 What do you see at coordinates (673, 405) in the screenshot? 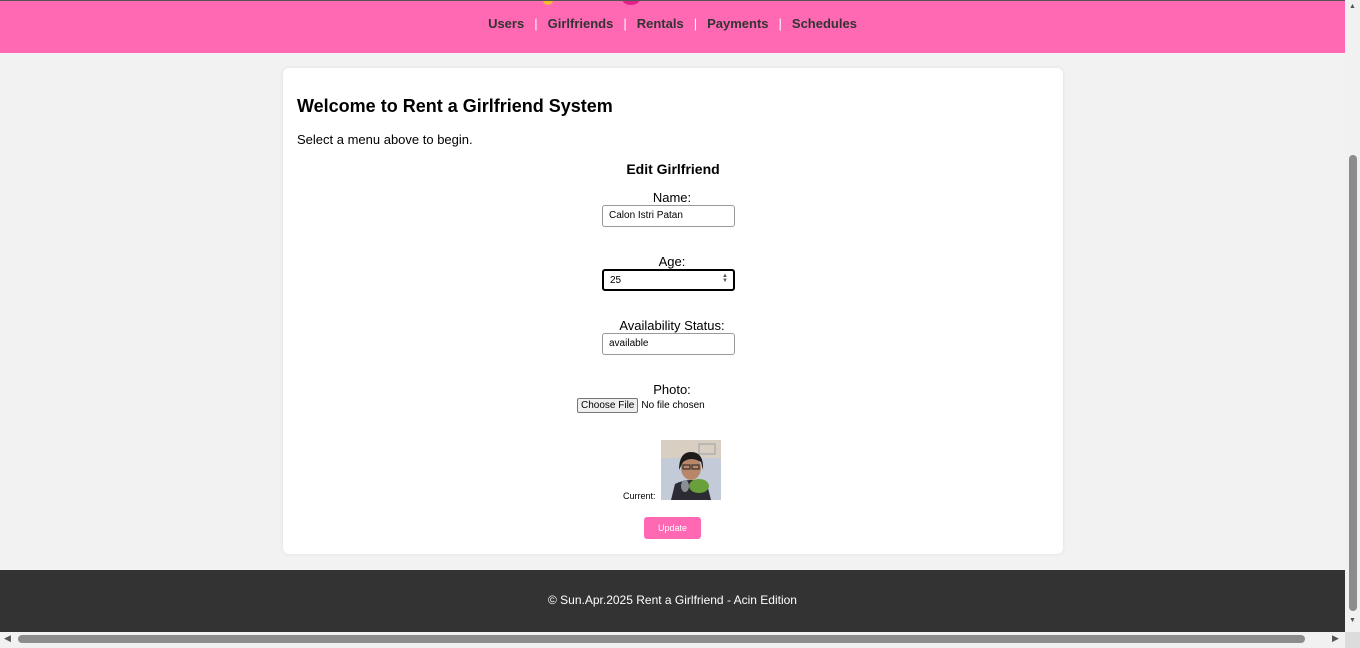
I see `file-status-text: No file chosen` at bounding box center [673, 405].